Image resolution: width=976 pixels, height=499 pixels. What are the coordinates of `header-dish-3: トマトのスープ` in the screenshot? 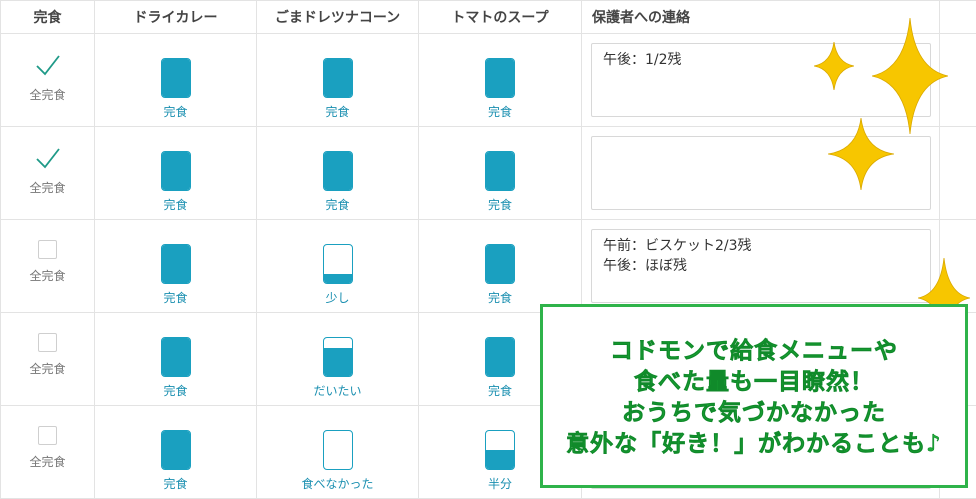 It's located at (500, 17).